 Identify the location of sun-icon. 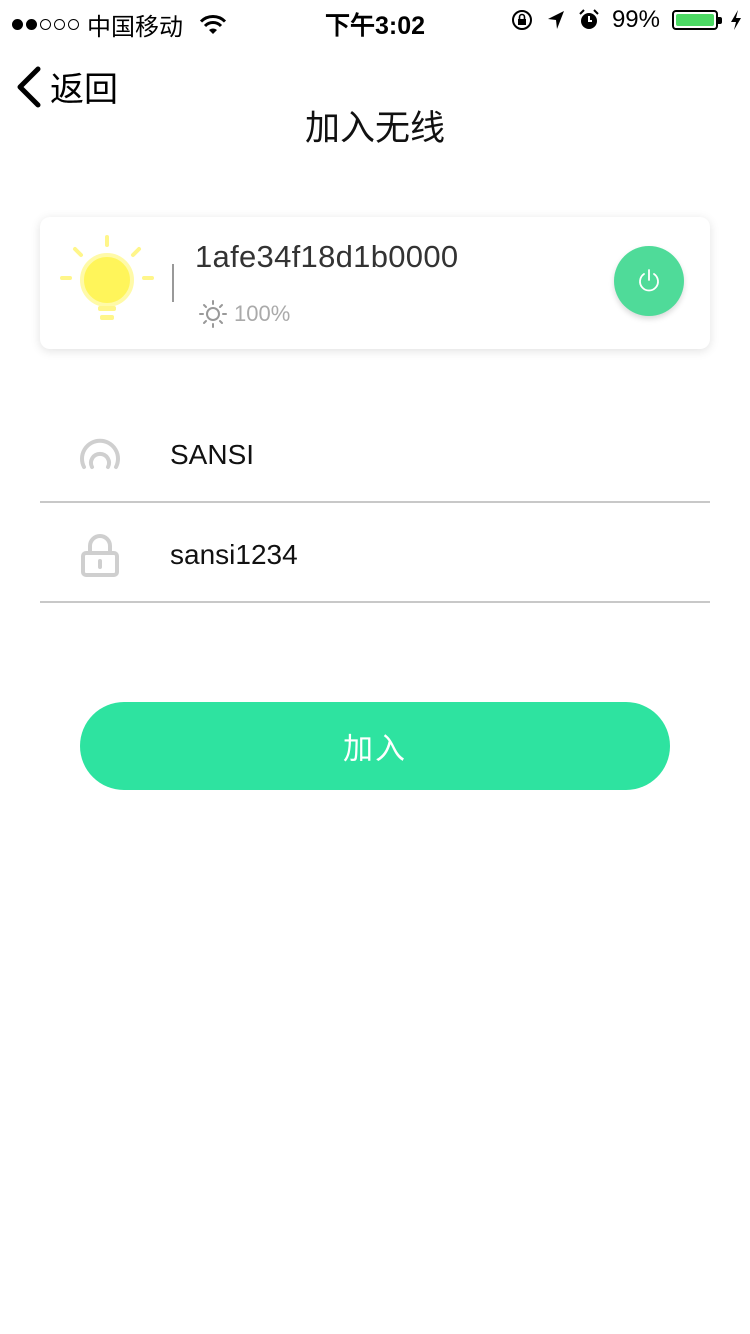
(213, 314).